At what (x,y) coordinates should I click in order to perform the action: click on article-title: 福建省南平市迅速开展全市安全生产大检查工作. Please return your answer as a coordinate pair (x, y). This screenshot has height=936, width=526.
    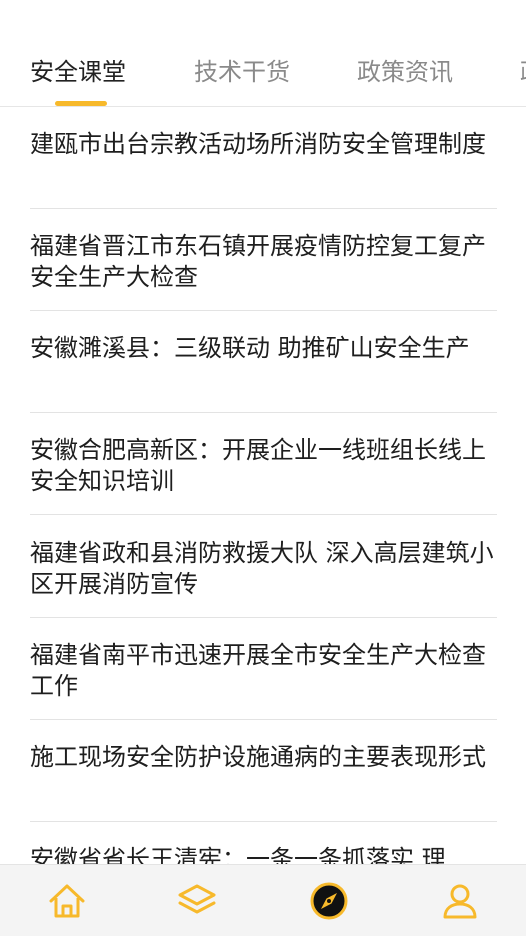
    Looking at the image, I should click on (258, 670).